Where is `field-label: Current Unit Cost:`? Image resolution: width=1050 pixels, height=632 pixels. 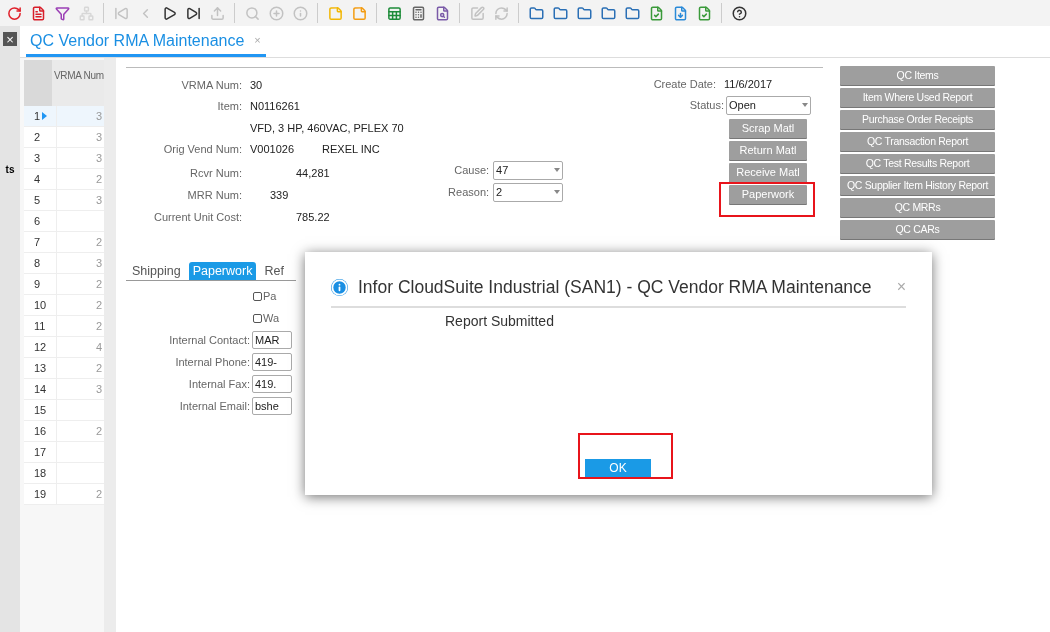 field-label: Current Unit Cost: is located at coordinates (197, 216).